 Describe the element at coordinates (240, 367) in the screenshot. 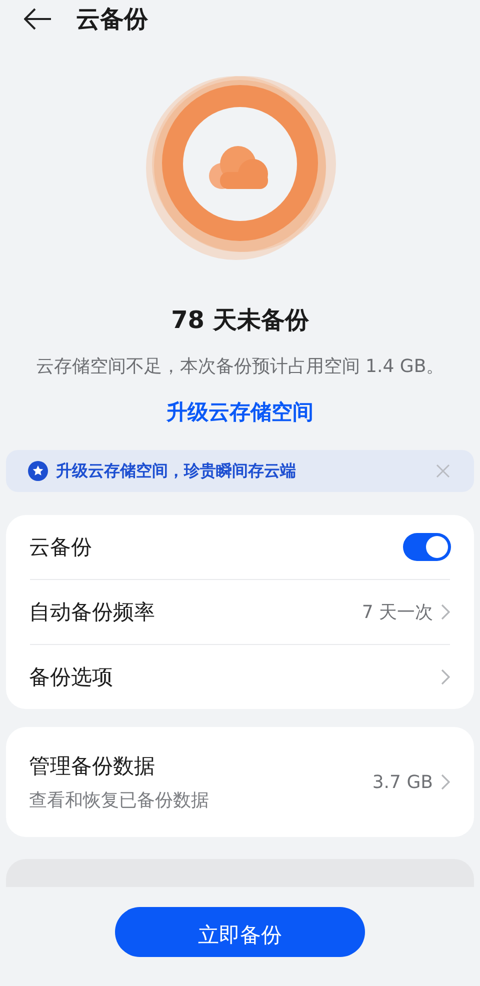

I see `storage-message: 云存储空间不足，本次备份预计占用空间 1.4 GB。` at that location.